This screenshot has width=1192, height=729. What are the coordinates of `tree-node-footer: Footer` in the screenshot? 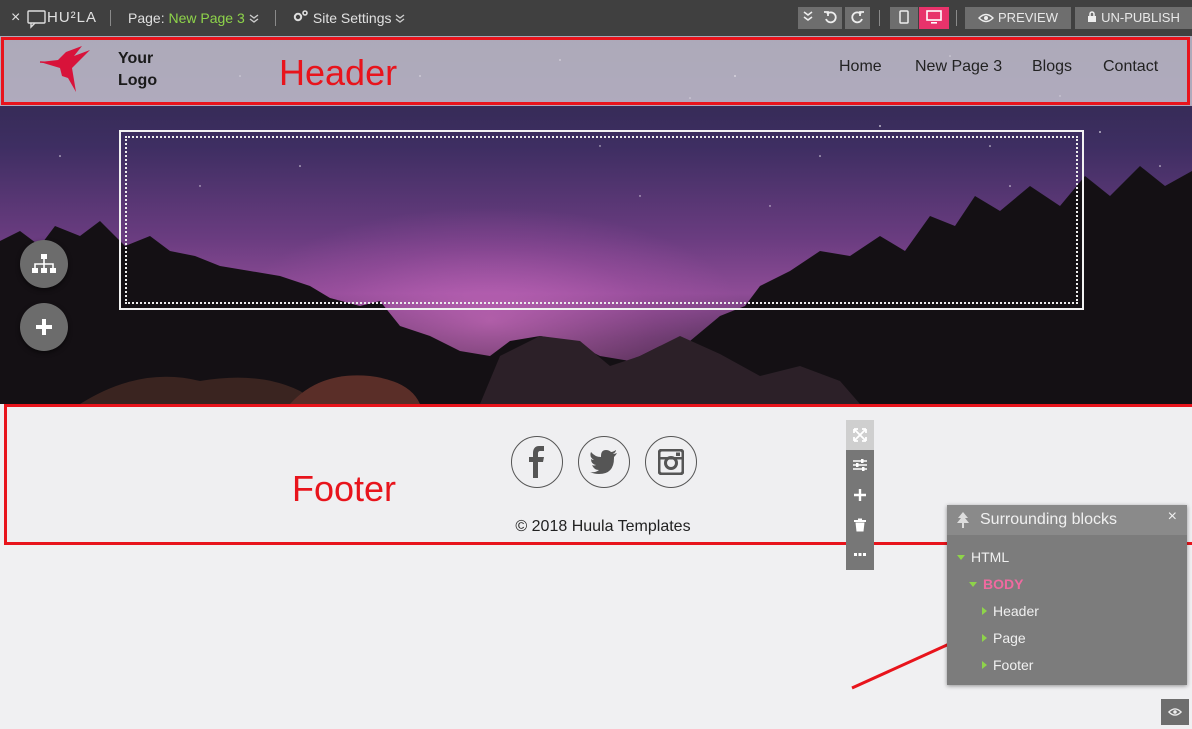 It's located at (1007, 665).